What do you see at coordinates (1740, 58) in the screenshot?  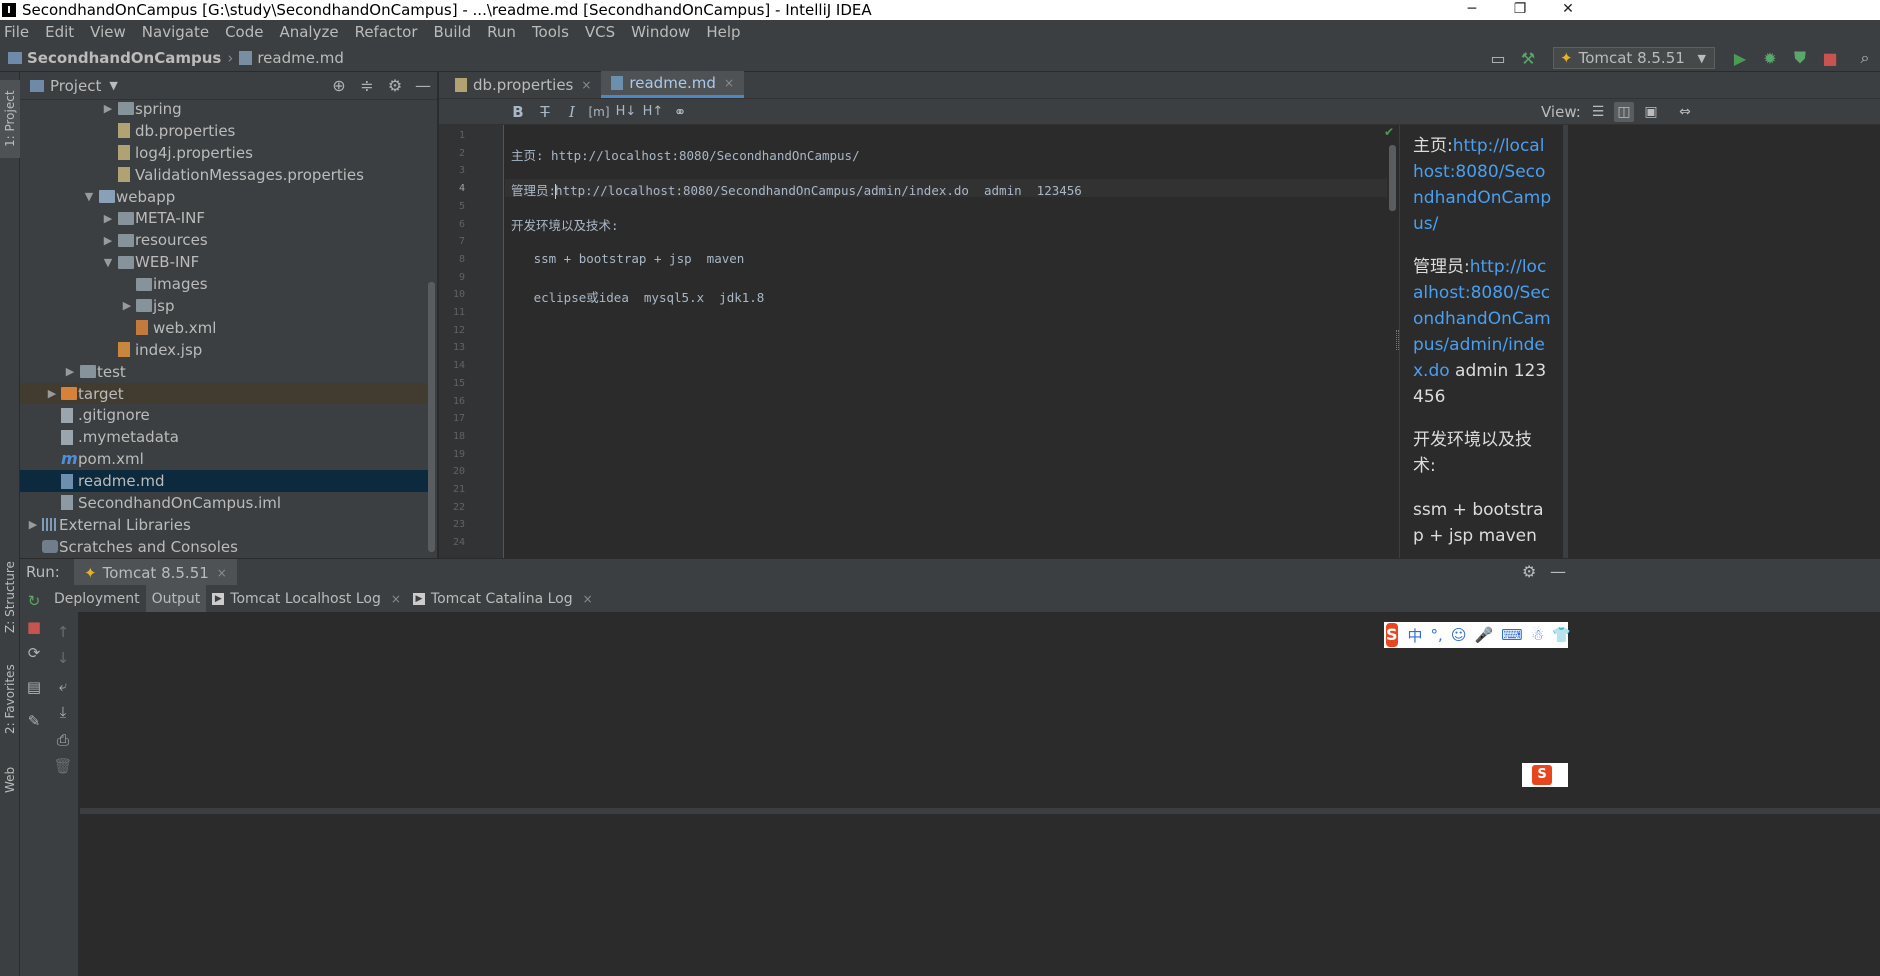 I see `run-icon: ▶` at bounding box center [1740, 58].